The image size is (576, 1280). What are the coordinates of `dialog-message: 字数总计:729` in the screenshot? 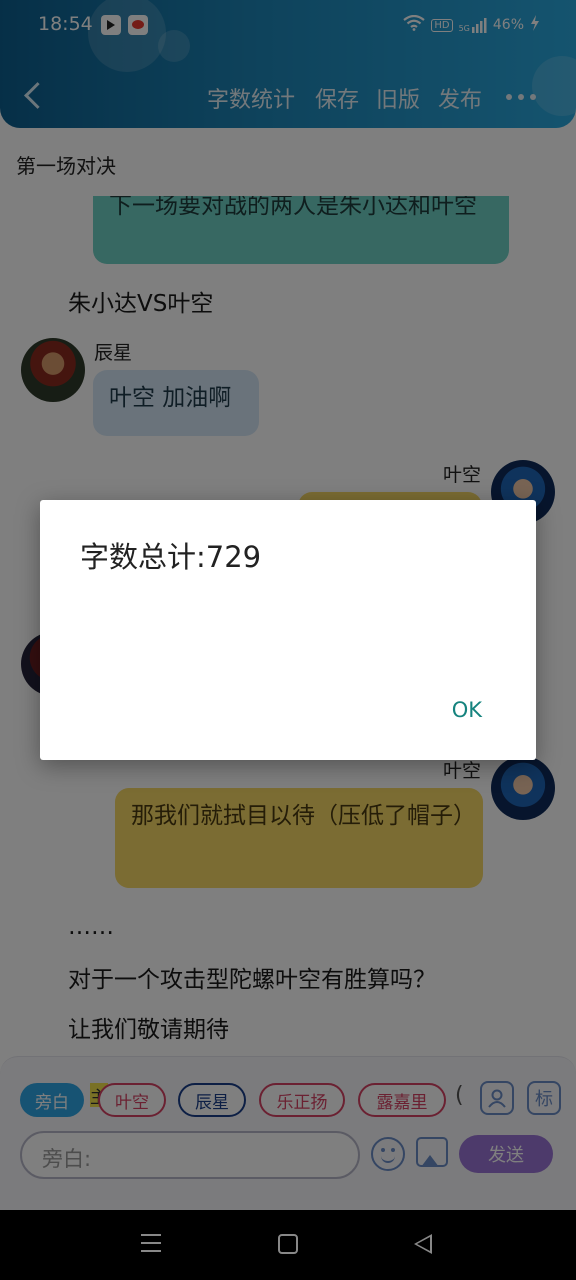 It's located at (171, 557).